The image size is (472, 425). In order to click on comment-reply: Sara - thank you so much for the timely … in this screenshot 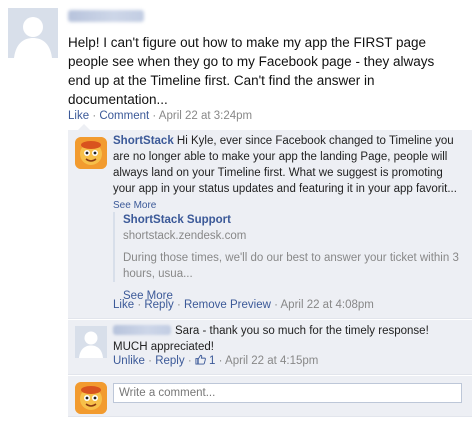, I will do `click(270, 347)`.